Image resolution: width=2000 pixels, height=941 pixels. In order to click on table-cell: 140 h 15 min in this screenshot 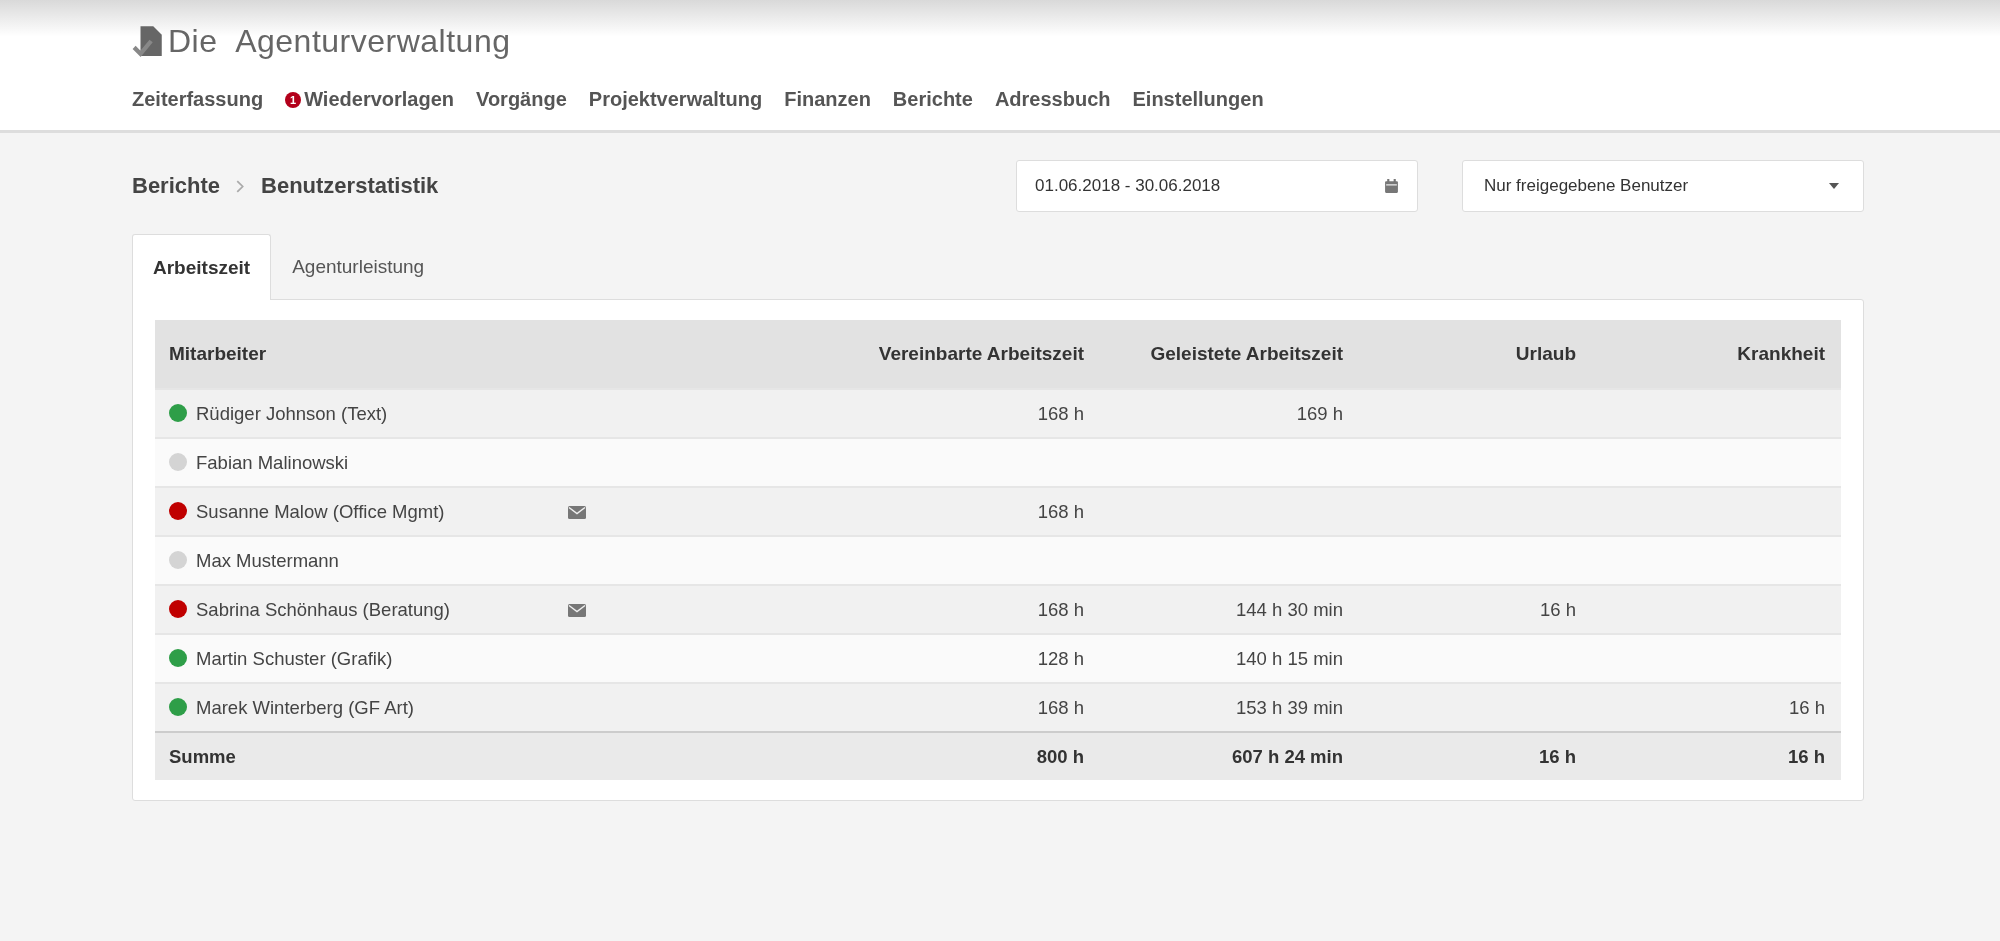, I will do `click(1289, 658)`.